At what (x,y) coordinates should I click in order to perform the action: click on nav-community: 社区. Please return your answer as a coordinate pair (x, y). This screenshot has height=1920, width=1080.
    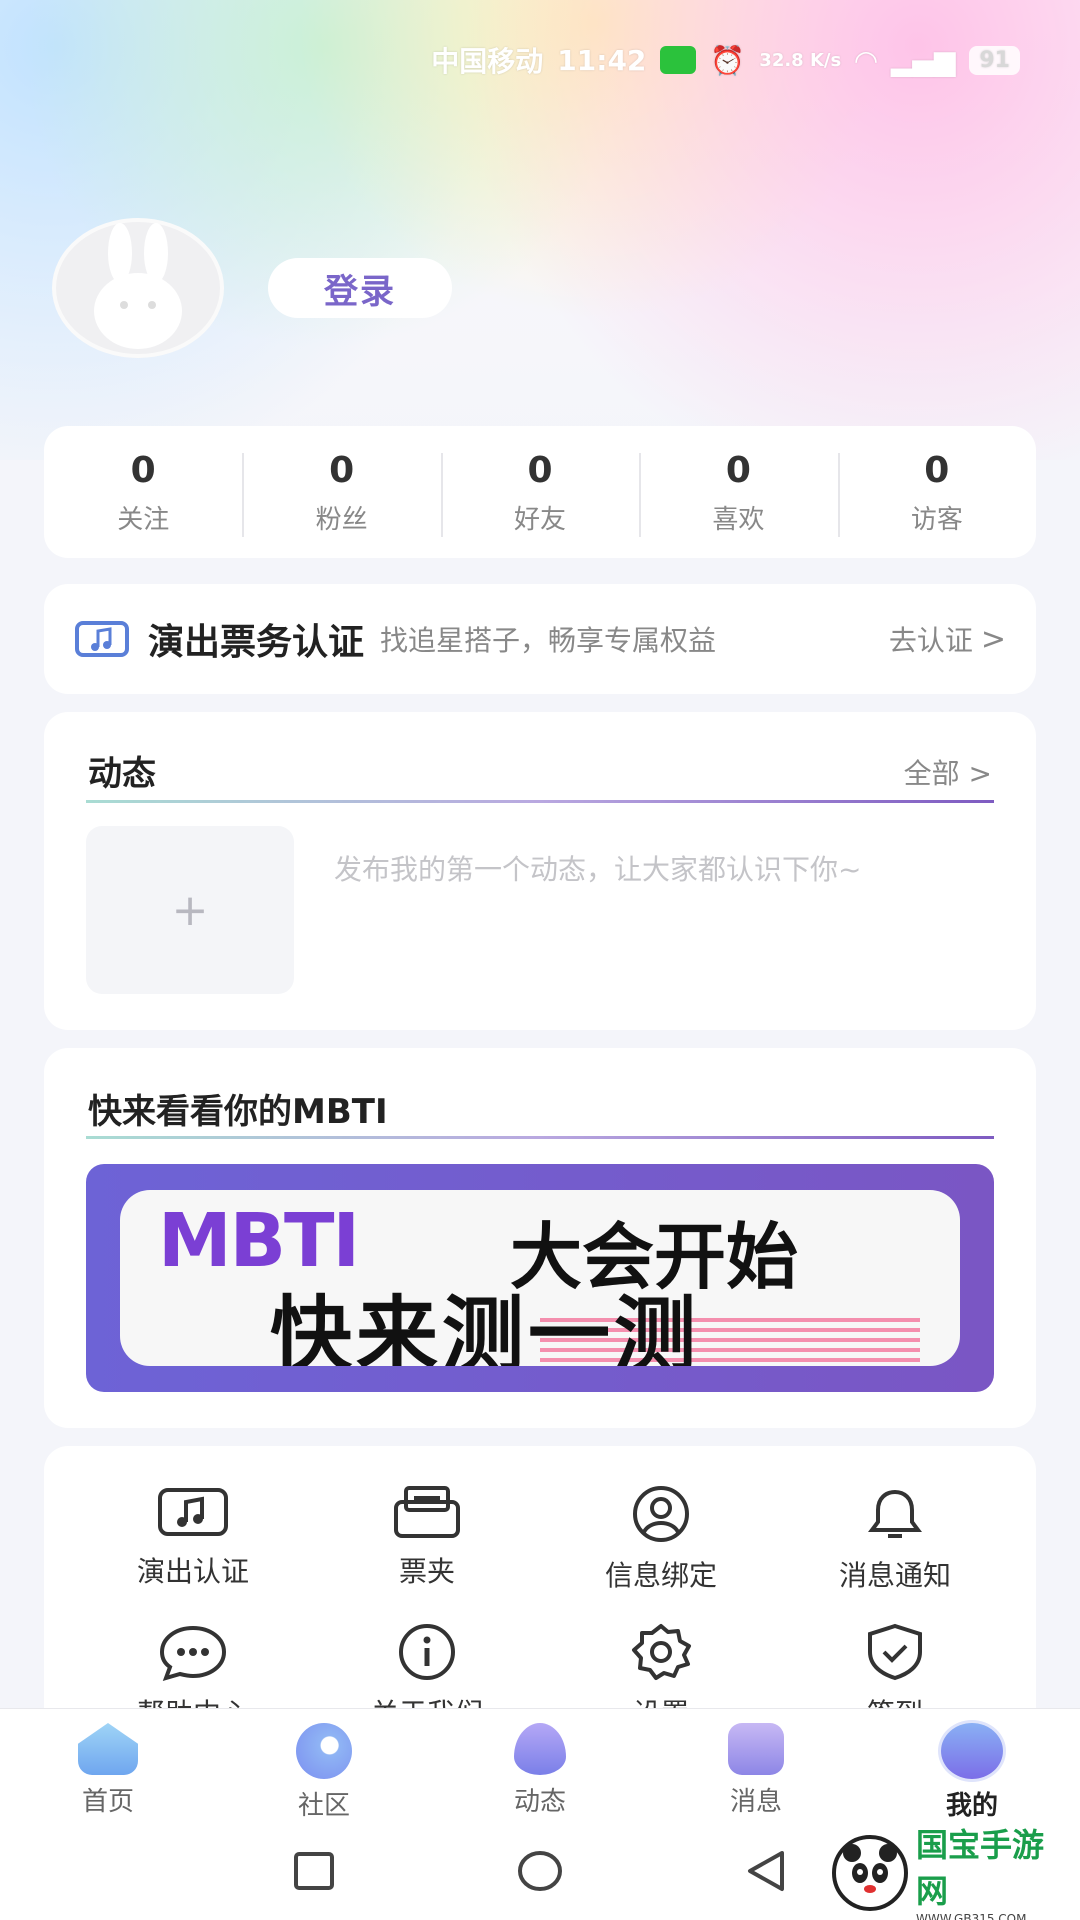
    Looking at the image, I should click on (324, 1765).